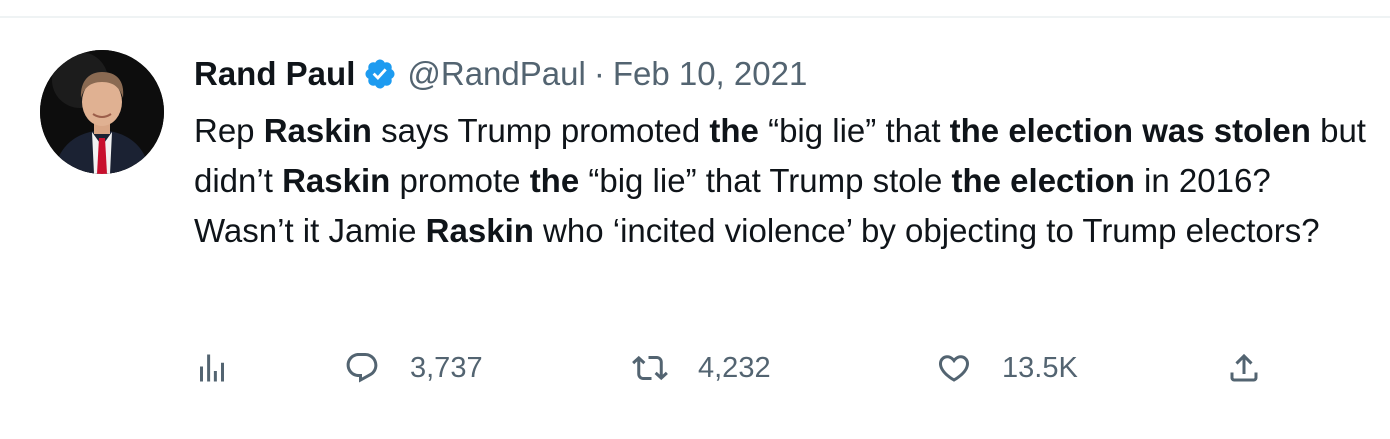 Image resolution: width=1390 pixels, height=439 pixels. I want to click on tweet-text-bold-segment: the election was stolen, so click(1130, 130).